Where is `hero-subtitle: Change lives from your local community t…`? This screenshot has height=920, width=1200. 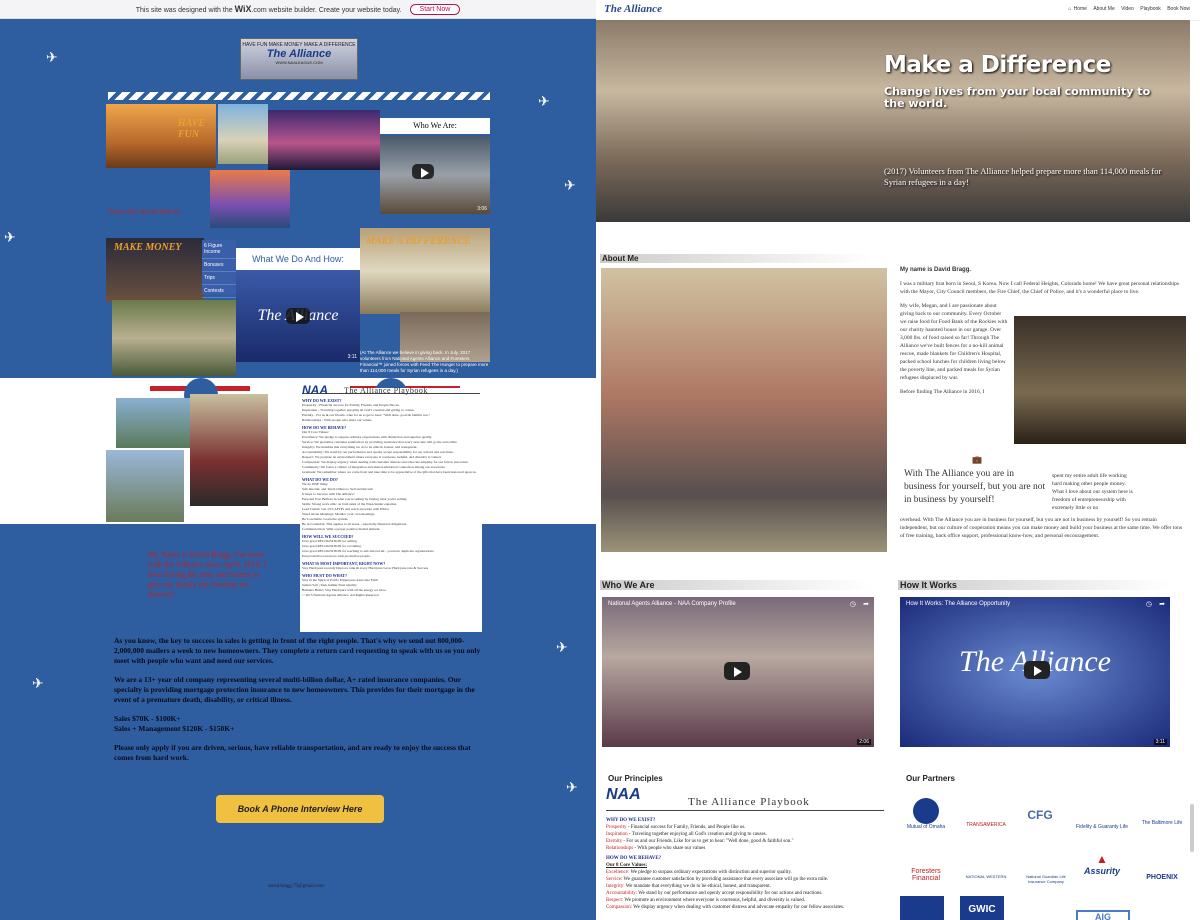 hero-subtitle: Change lives from your local community t… is located at coordinates (1017, 97).